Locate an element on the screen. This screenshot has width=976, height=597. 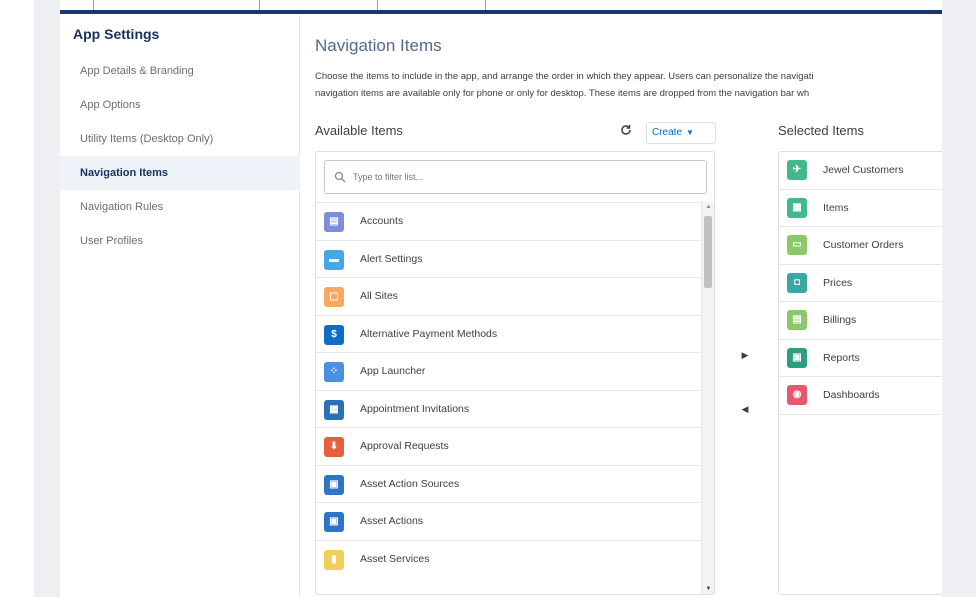
scroll-up-icon: ▲ is located at coordinates (708, 207).